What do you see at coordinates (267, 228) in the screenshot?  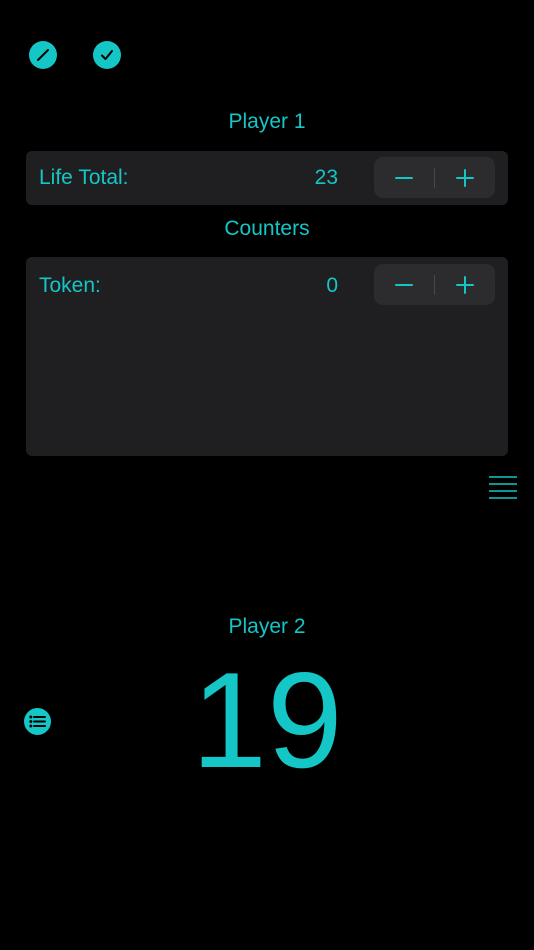 I see `counters-heading: Counters` at bounding box center [267, 228].